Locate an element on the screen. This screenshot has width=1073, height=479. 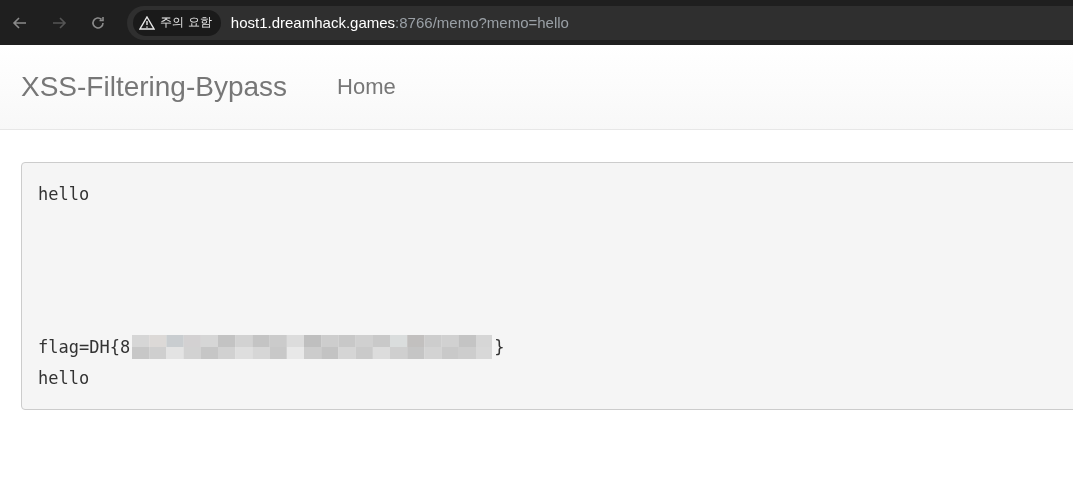
security-badge: 주의 요함 is located at coordinates (177, 22).